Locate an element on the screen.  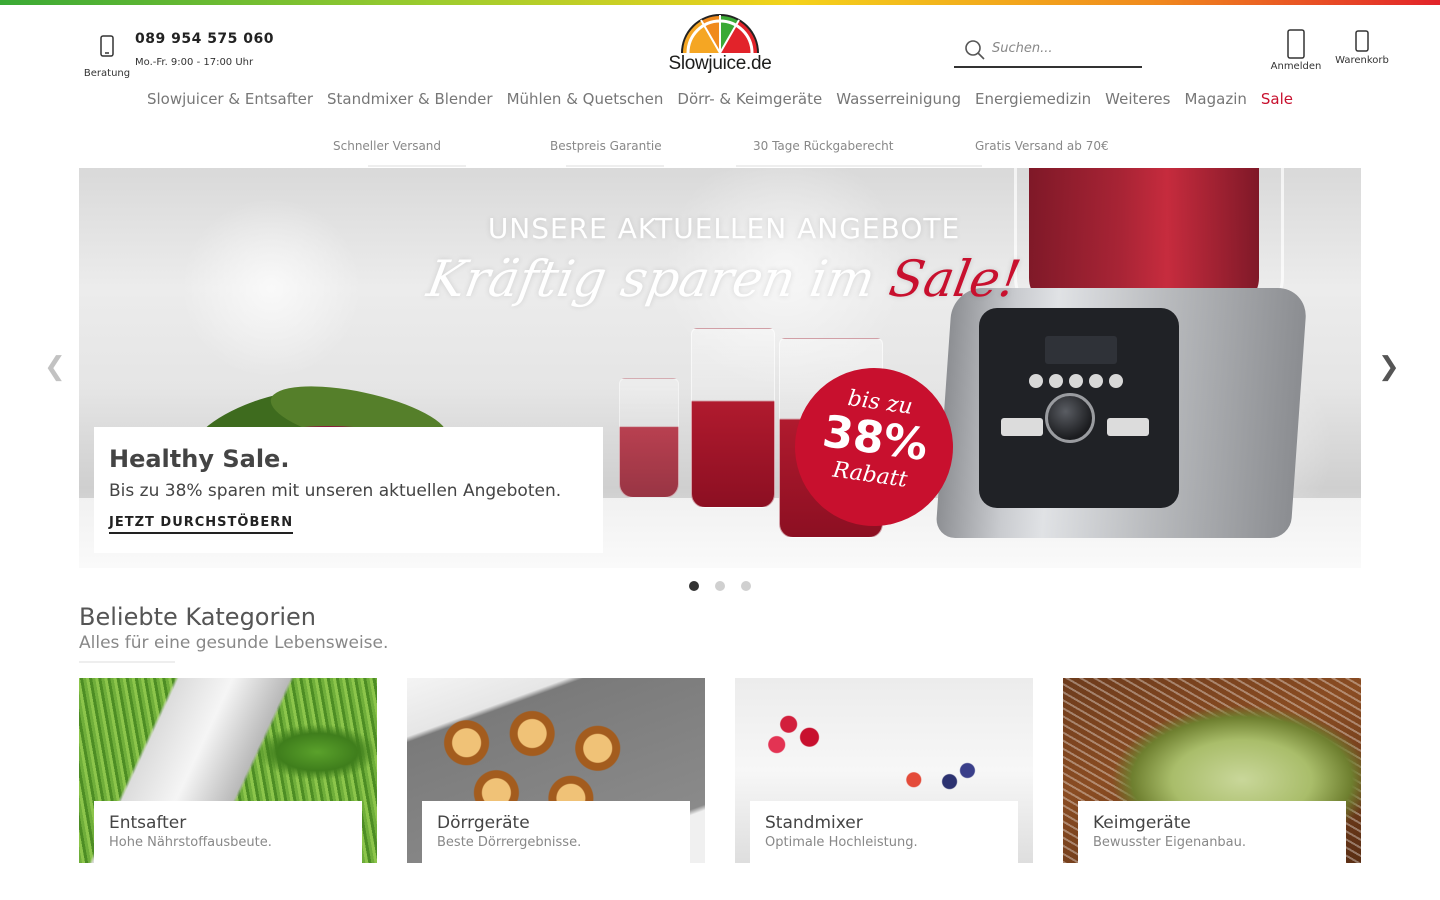
phone-icon is located at coordinates (107, 46).